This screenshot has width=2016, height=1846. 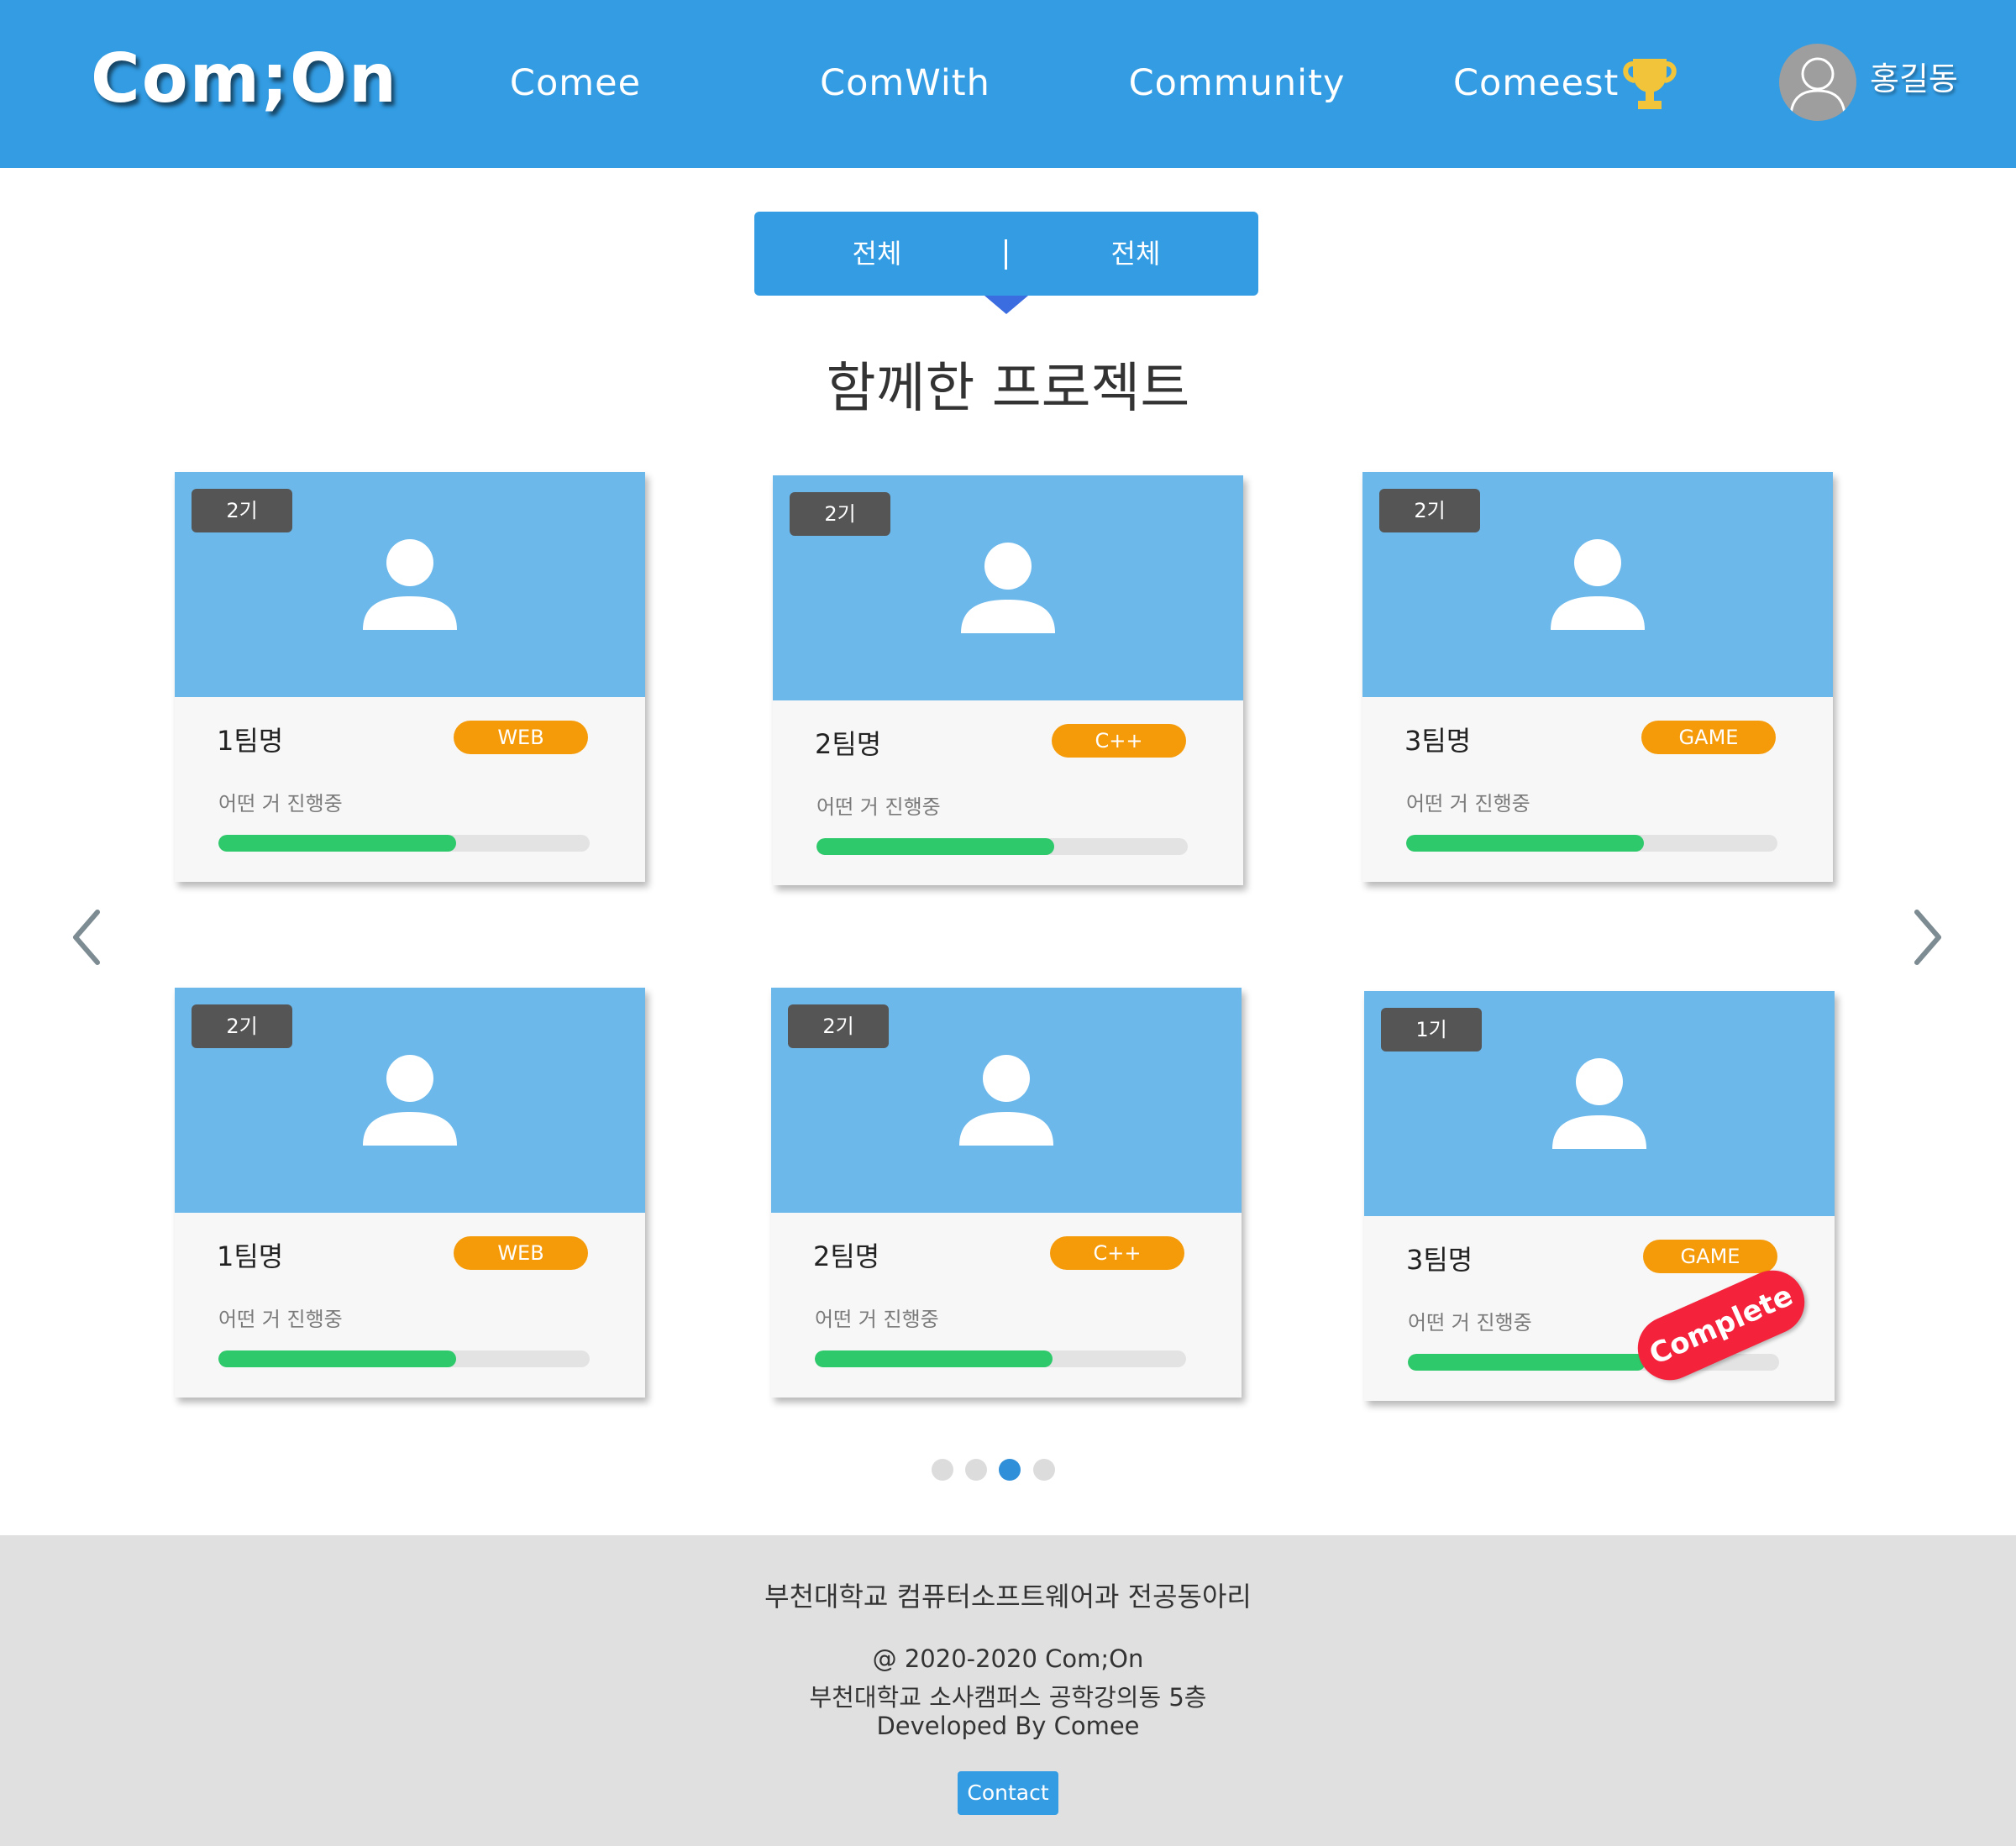 What do you see at coordinates (1914, 79) in the screenshot?
I see `user-name: 홍길동` at bounding box center [1914, 79].